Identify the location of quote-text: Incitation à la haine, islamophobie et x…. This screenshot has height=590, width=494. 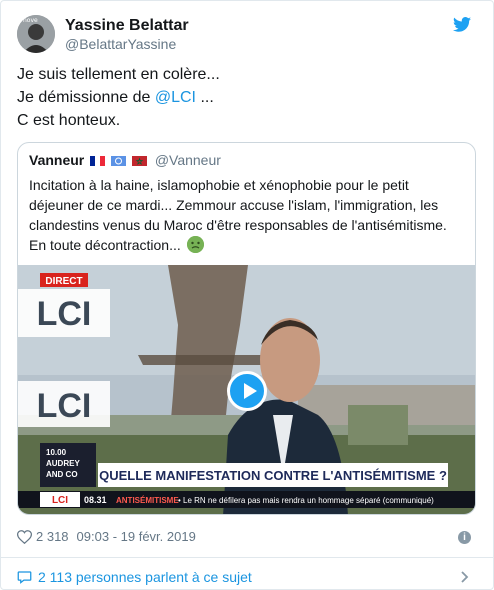
(249, 215).